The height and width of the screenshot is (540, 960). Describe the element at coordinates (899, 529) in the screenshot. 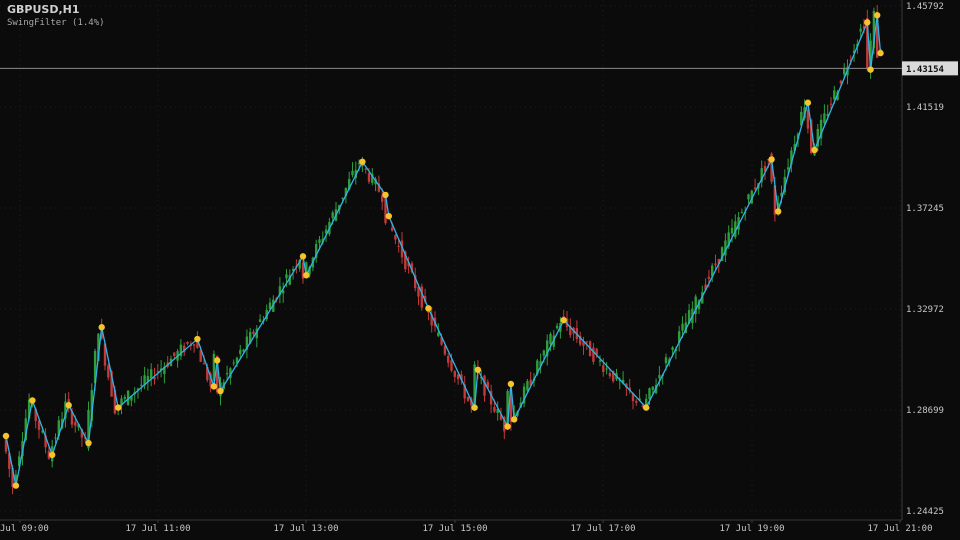

I see `x-tick-label: 17 Jul 21:00` at that location.